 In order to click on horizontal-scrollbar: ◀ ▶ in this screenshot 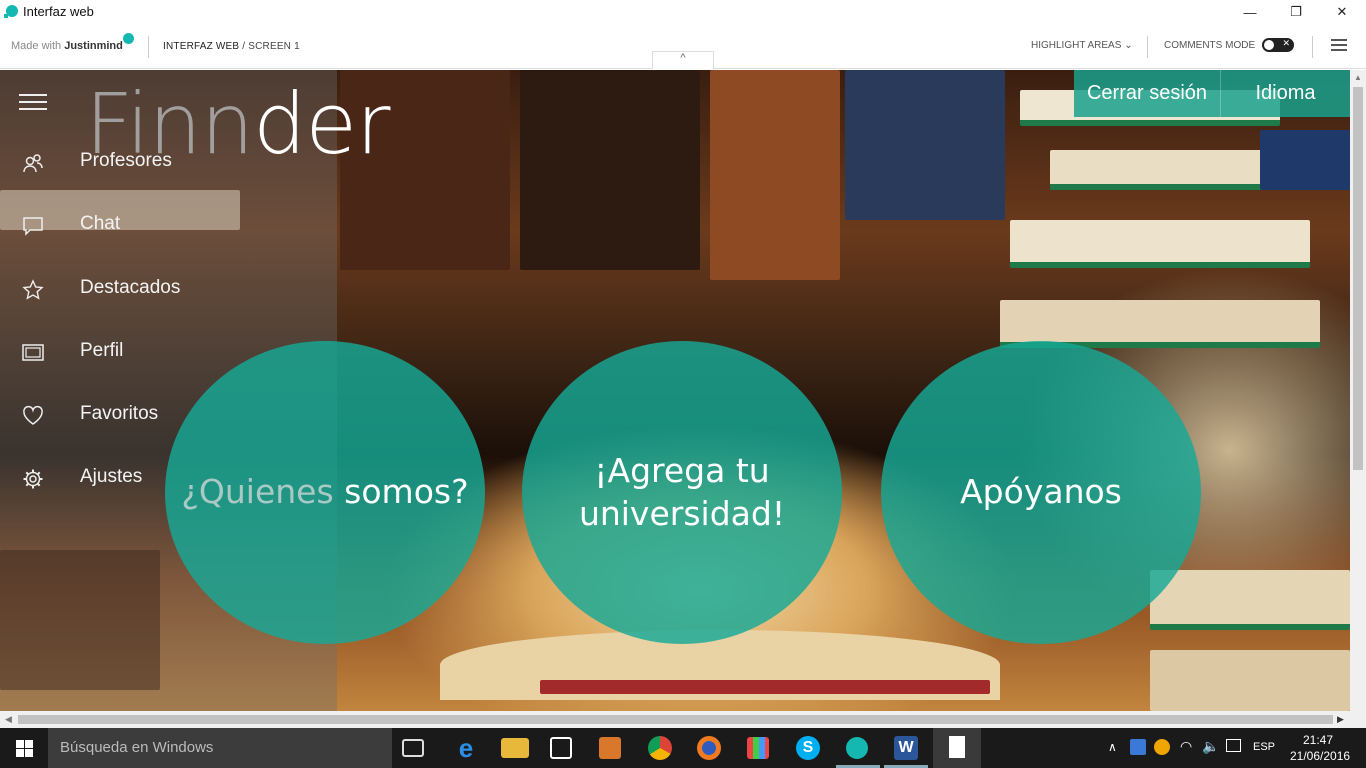, I will do `click(683, 719)`.